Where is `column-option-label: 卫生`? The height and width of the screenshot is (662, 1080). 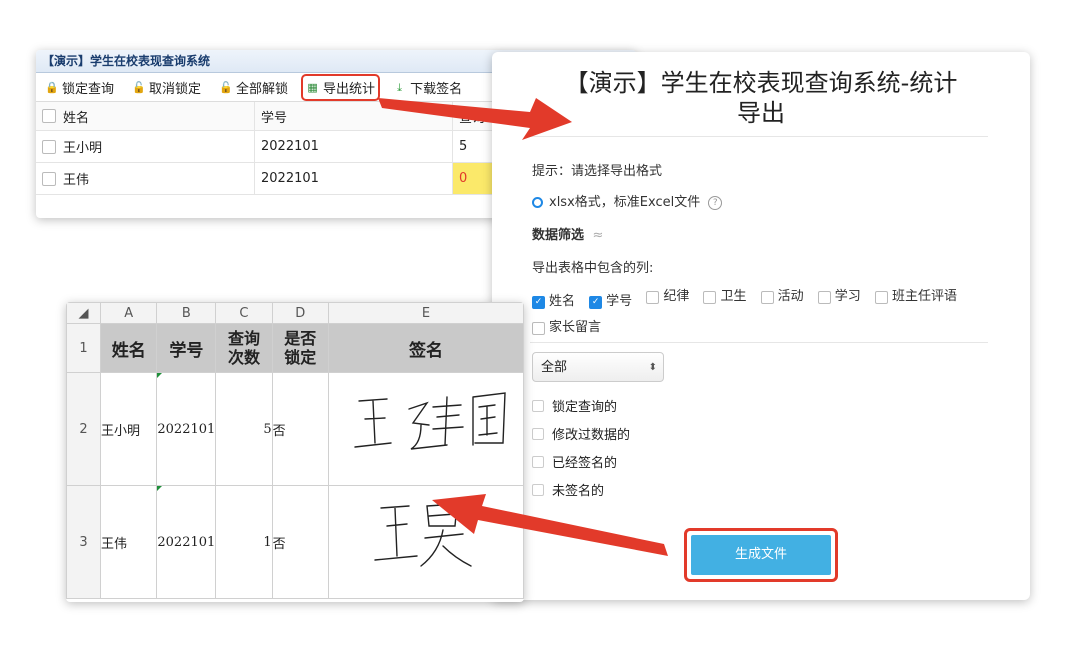
column-option-label: 卫生 is located at coordinates (733, 296).